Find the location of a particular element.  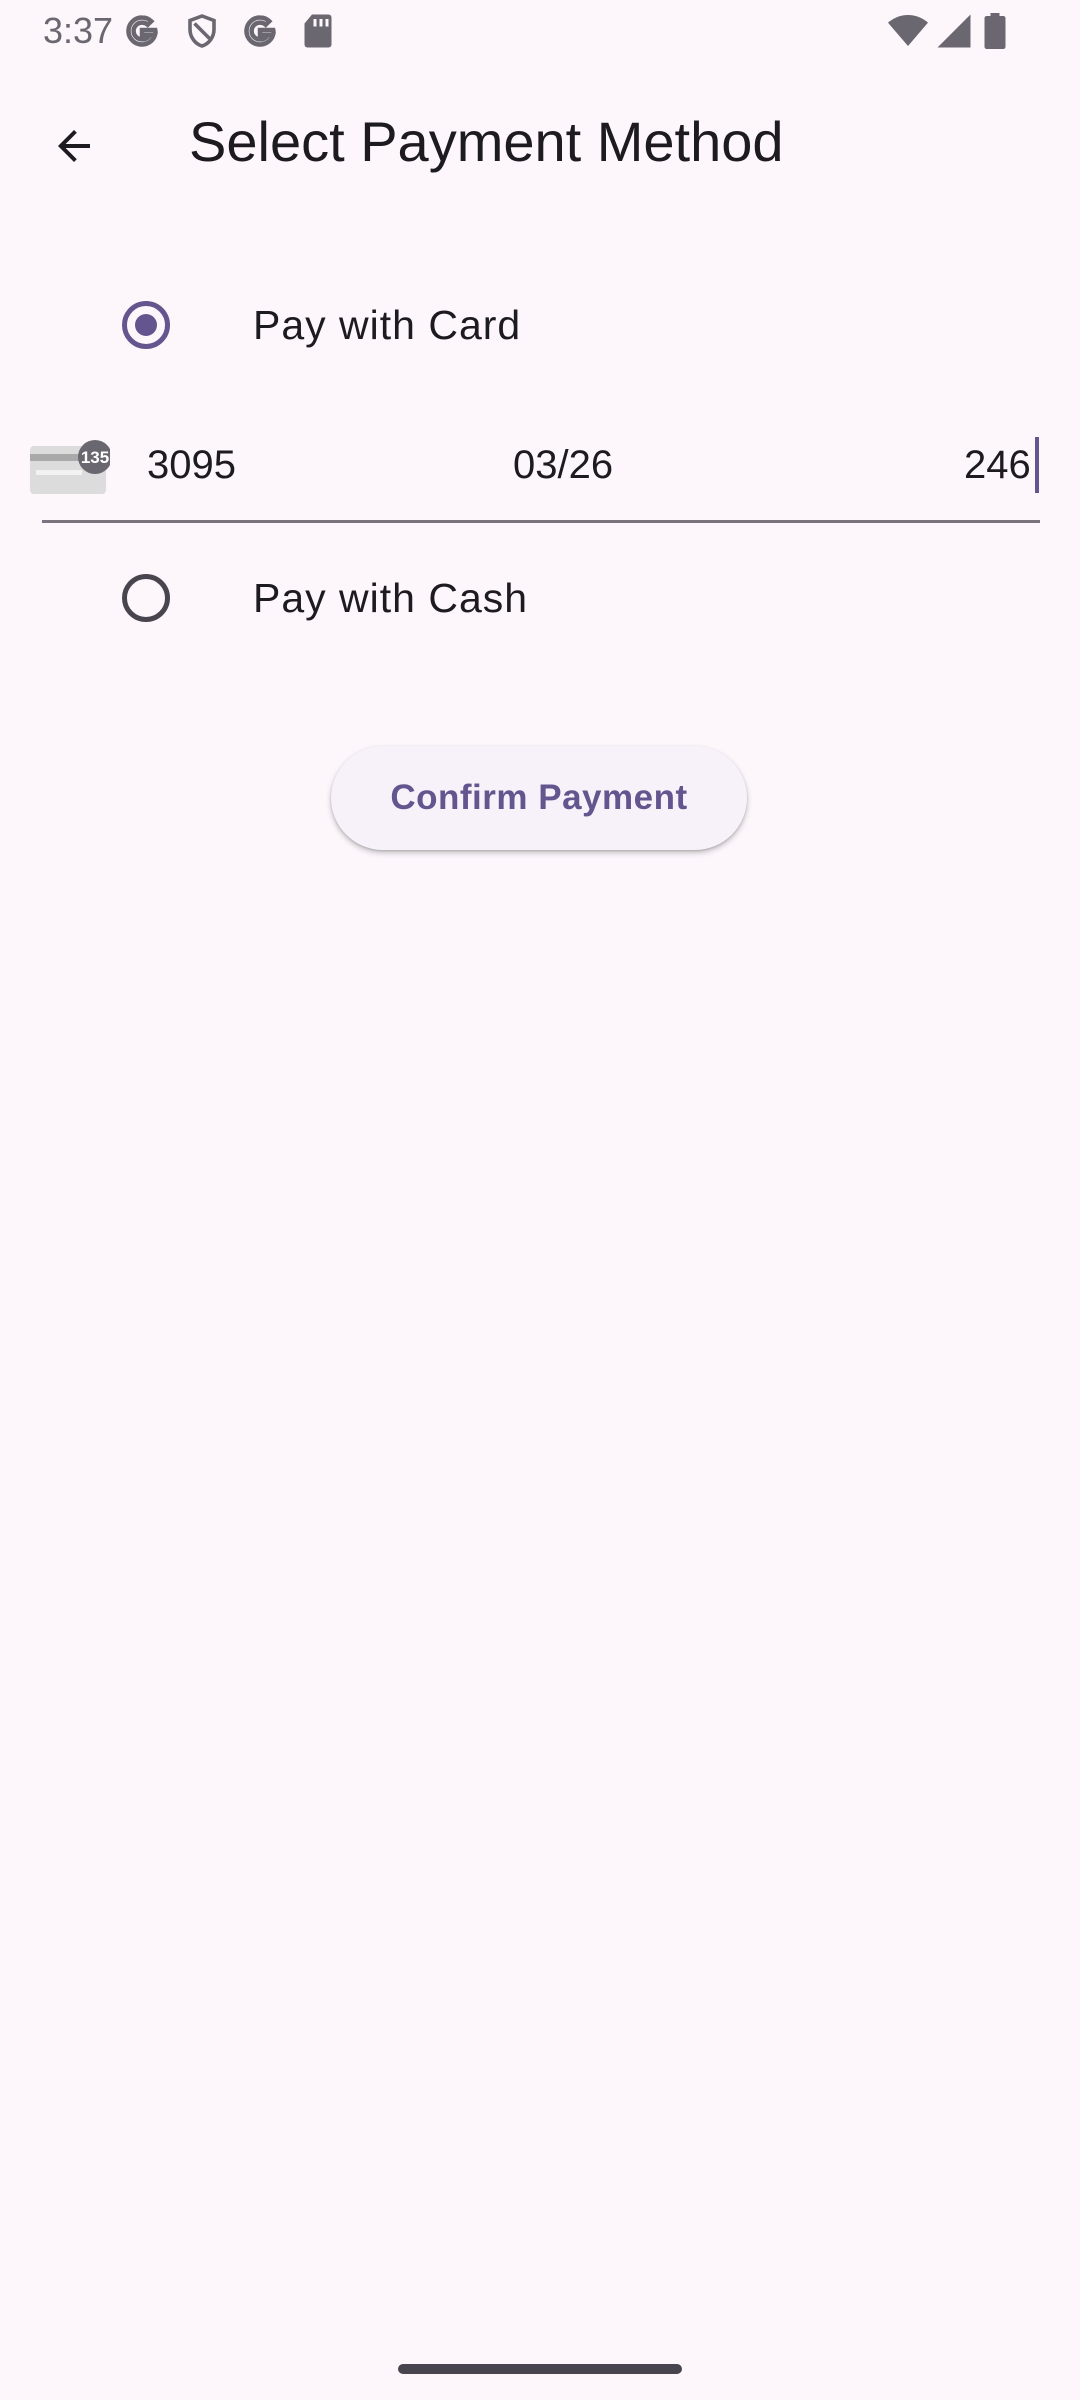

pay-with-card-radio is located at coordinates (146, 325).